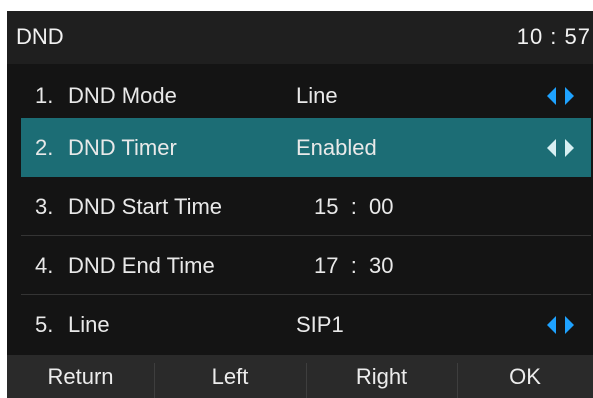  I want to click on row-number: 1., so click(44, 95).